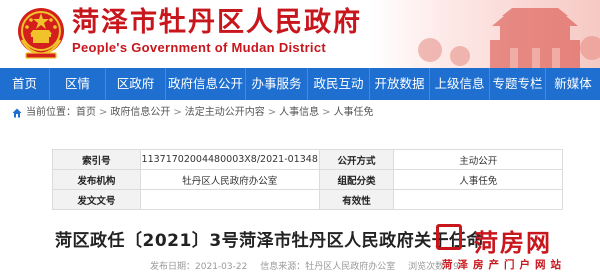 The height and width of the screenshot is (276, 600). What do you see at coordinates (206, 84) in the screenshot?
I see `nav-item-gov-info-disclosure: 政府信息公开` at bounding box center [206, 84].